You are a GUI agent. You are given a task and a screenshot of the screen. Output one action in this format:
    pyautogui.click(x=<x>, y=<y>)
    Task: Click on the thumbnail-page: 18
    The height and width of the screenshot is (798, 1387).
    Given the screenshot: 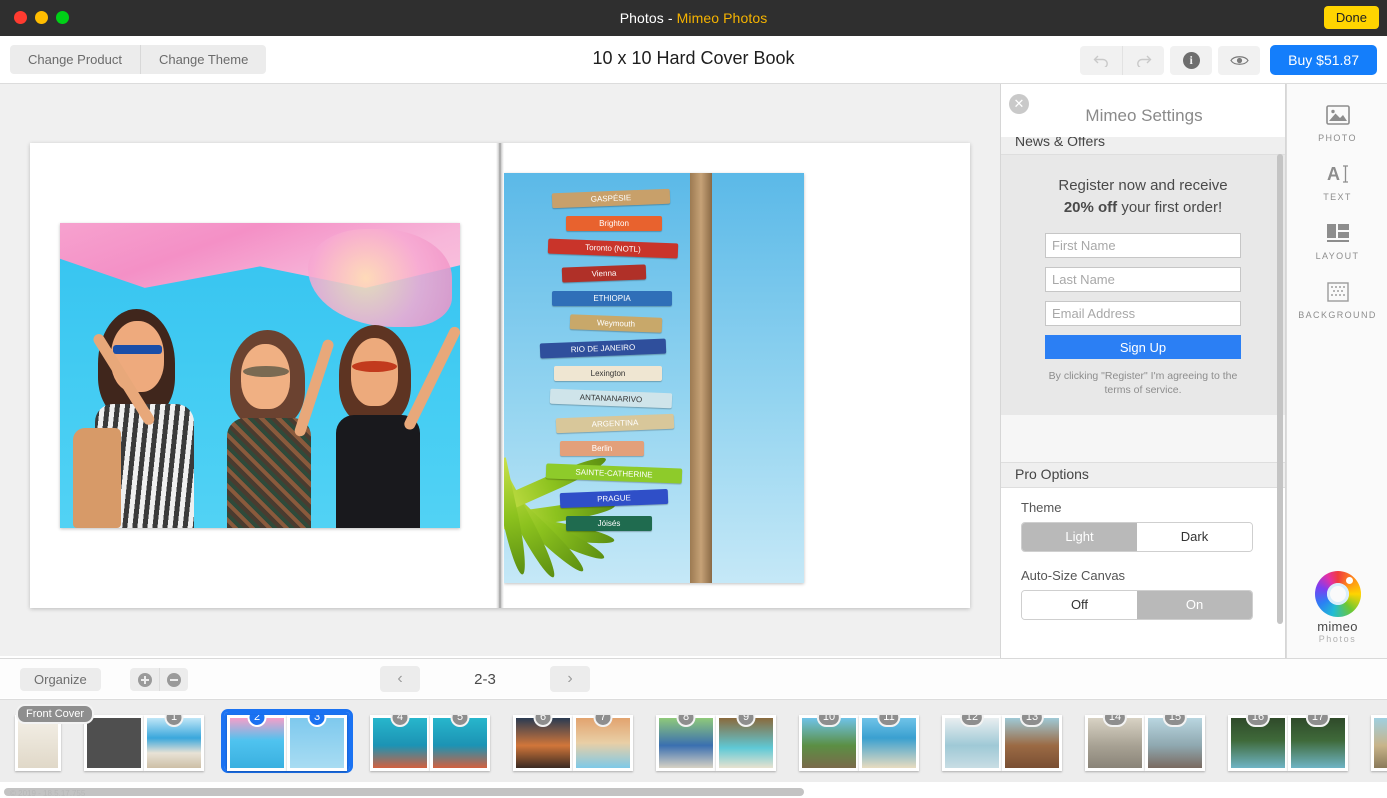 What is the action you would take?
    pyautogui.click(x=1379, y=743)
    